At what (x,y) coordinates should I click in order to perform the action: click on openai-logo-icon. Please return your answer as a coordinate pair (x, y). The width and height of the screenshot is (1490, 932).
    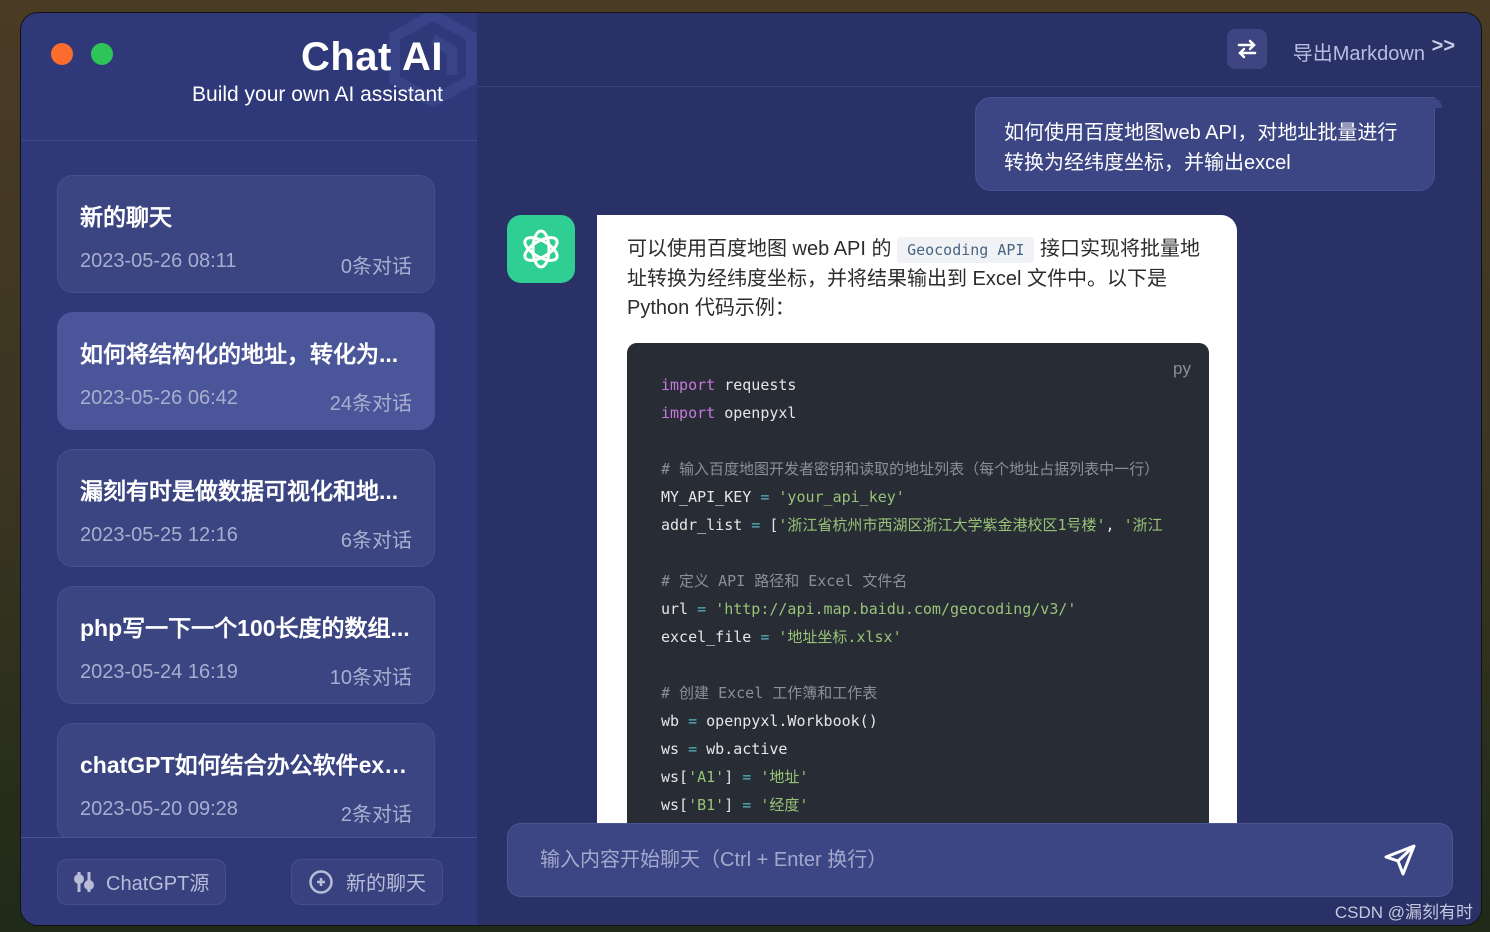
    Looking at the image, I should click on (541, 249).